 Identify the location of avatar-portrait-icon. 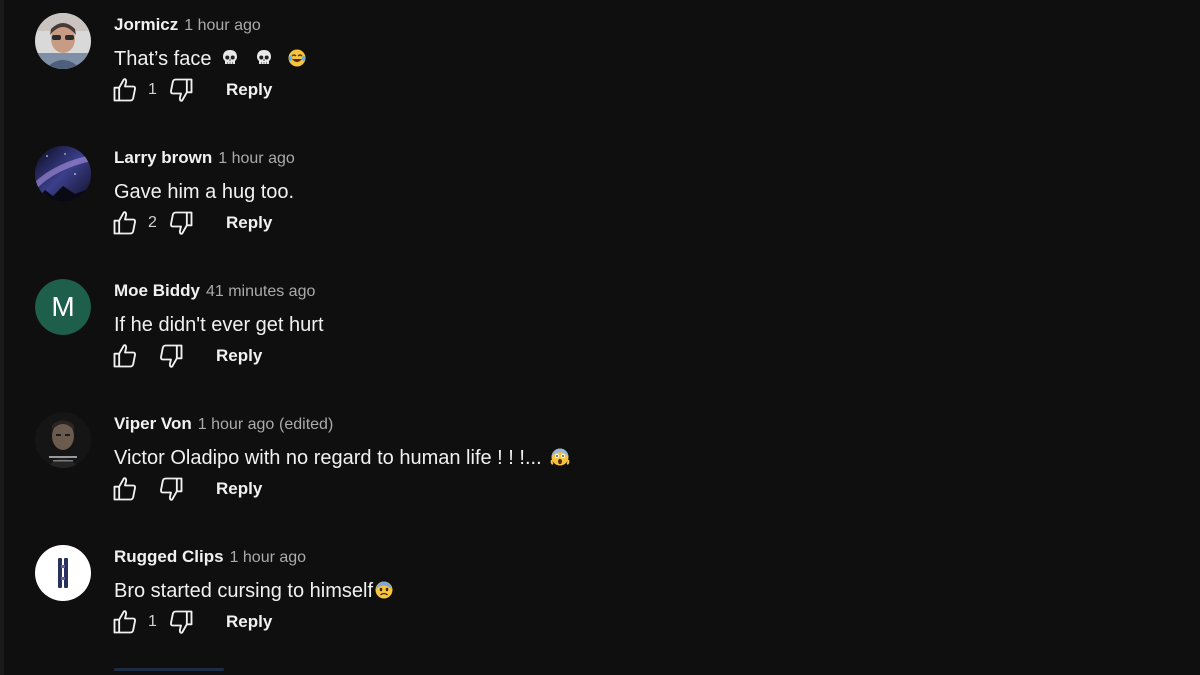
(63, 440).